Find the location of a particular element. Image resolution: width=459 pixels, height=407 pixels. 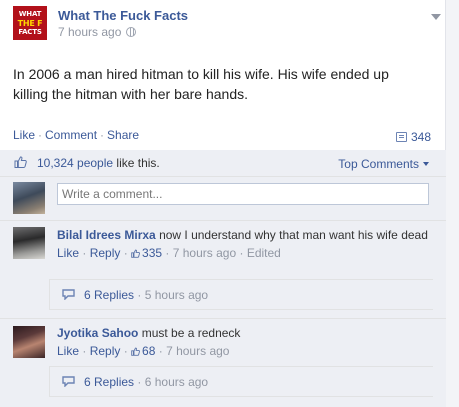

share-button: Share is located at coordinates (123, 135).